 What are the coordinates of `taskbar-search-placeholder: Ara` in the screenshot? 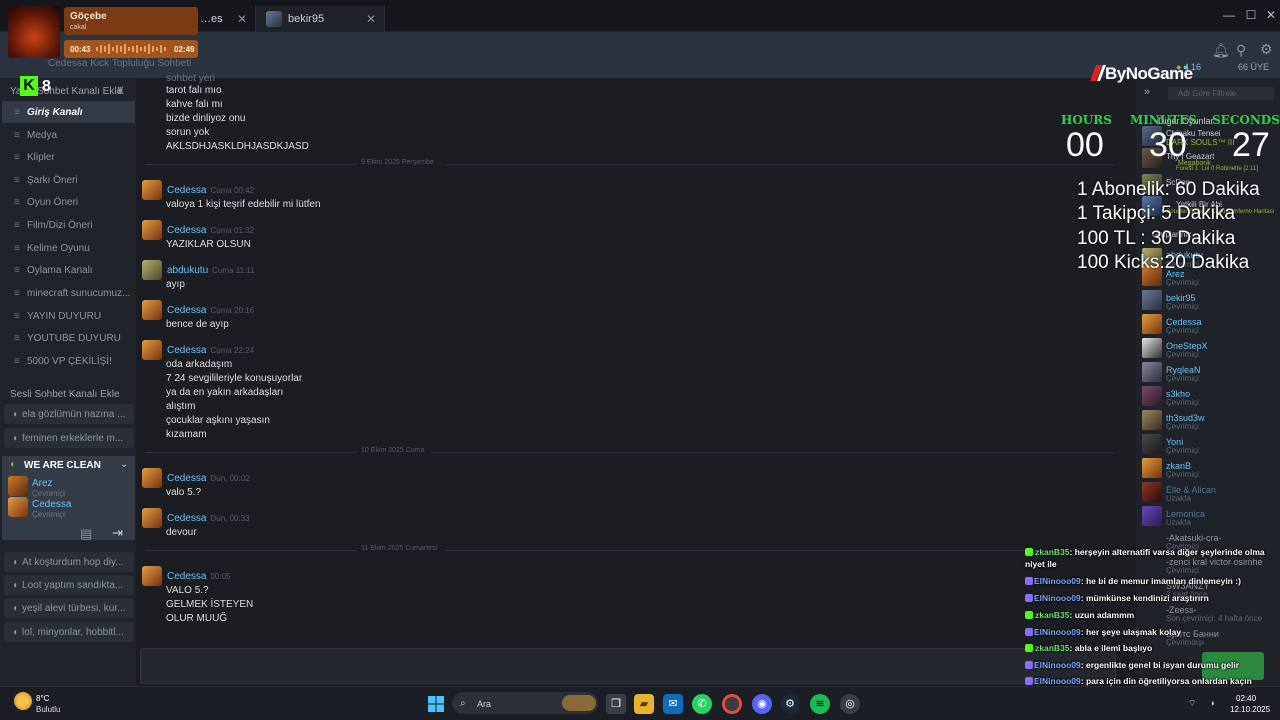 It's located at (484, 704).